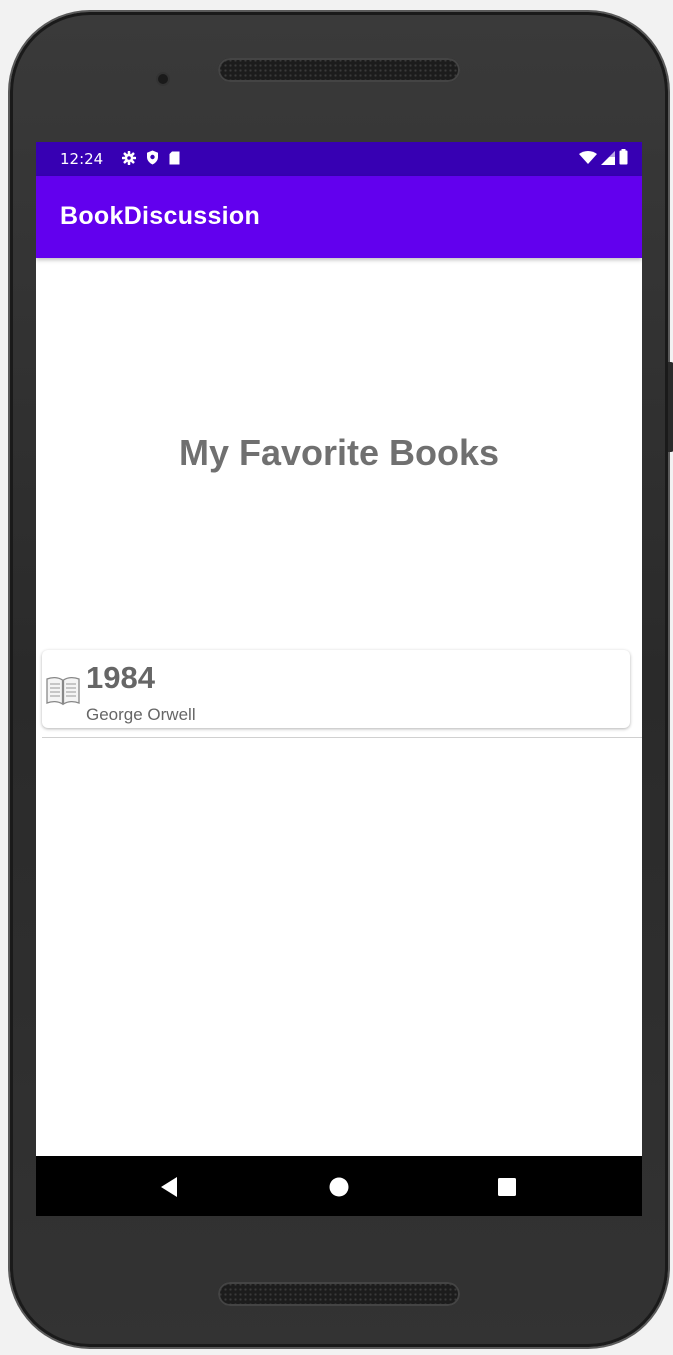  What do you see at coordinates (588, 159) in the screenshot?
I see `wifi-icon` at bounding box center [588, 159].